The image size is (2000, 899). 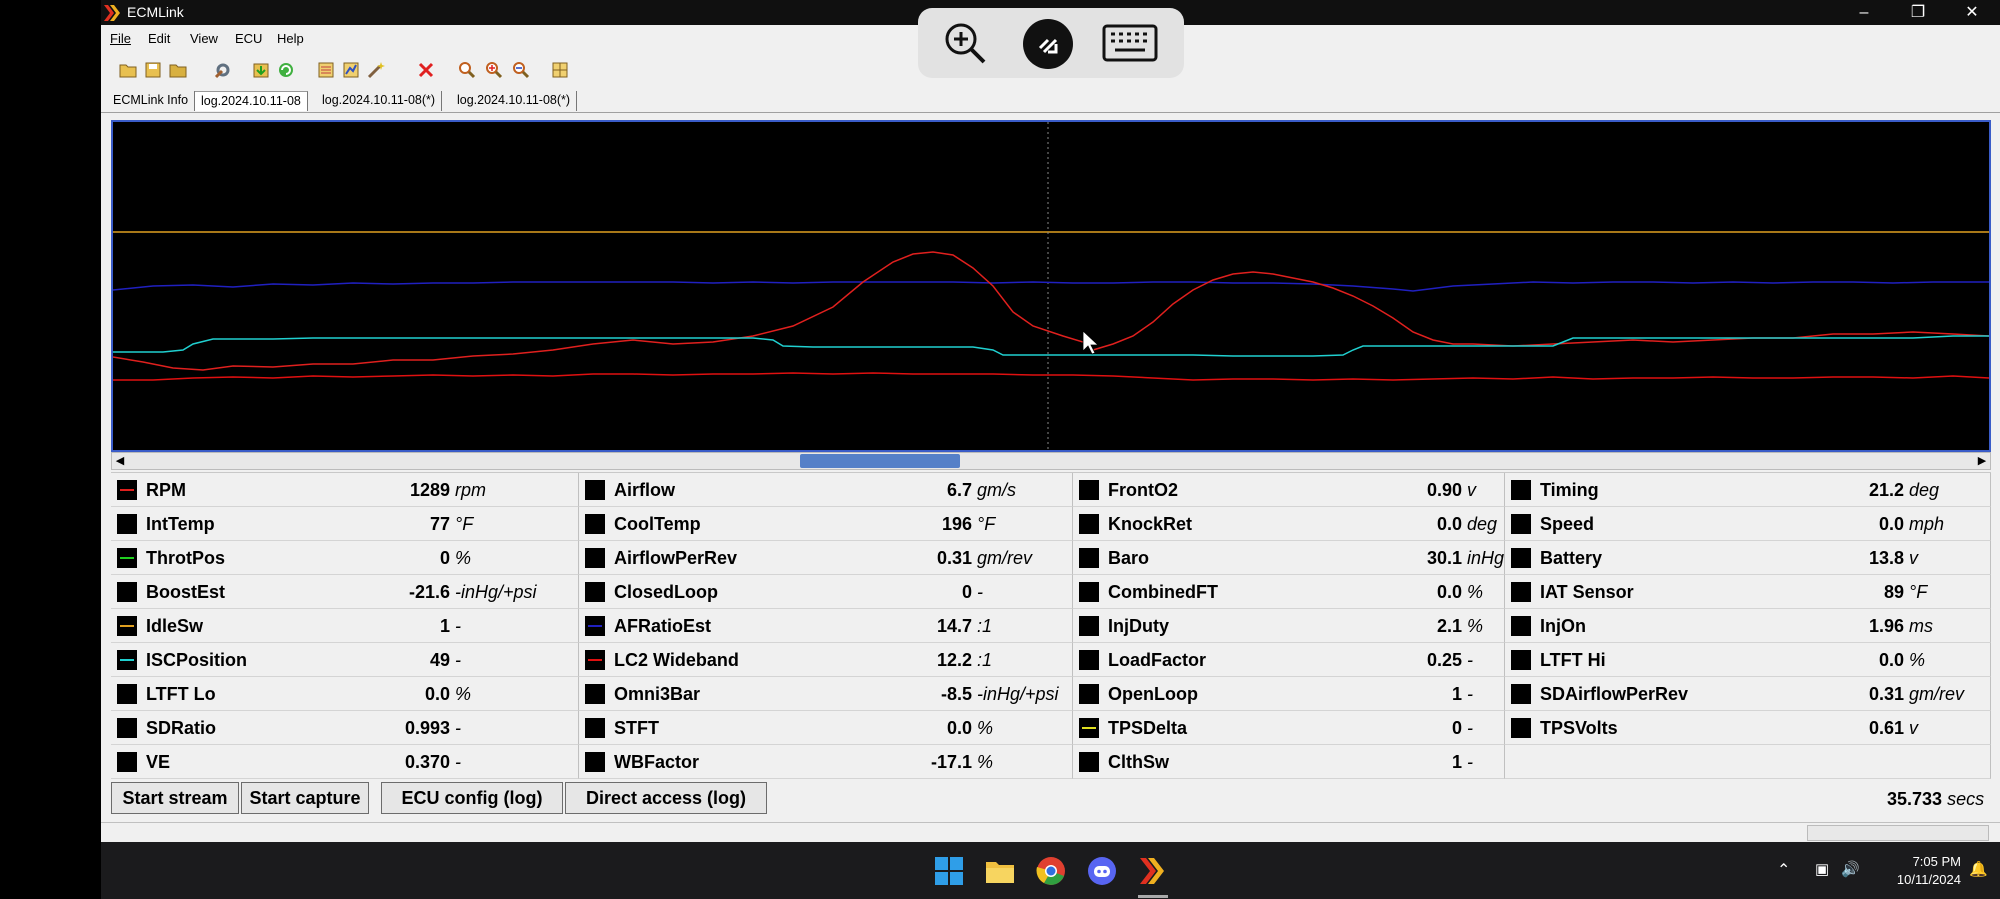 What do you see at coordinates (1102, 871) in the screenshot?
I see `discord-icon` at bounding box center [1102, 871].